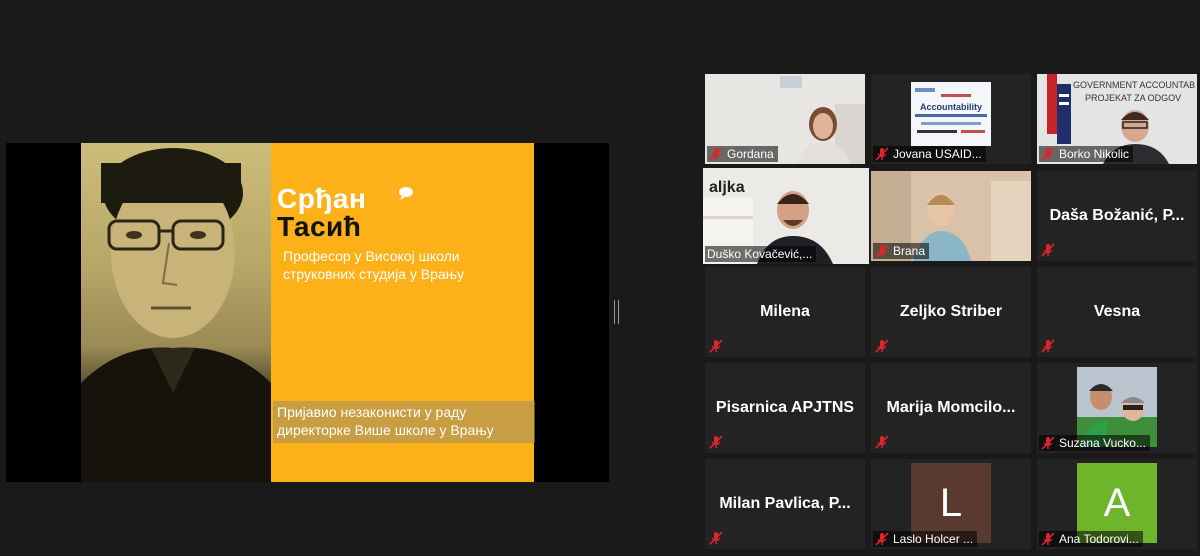 The image size is (1200, 556). What do you see at coordinates (176, 312) in the screenshot?
I see `presenter-photo` at bounding box center [176, 312].